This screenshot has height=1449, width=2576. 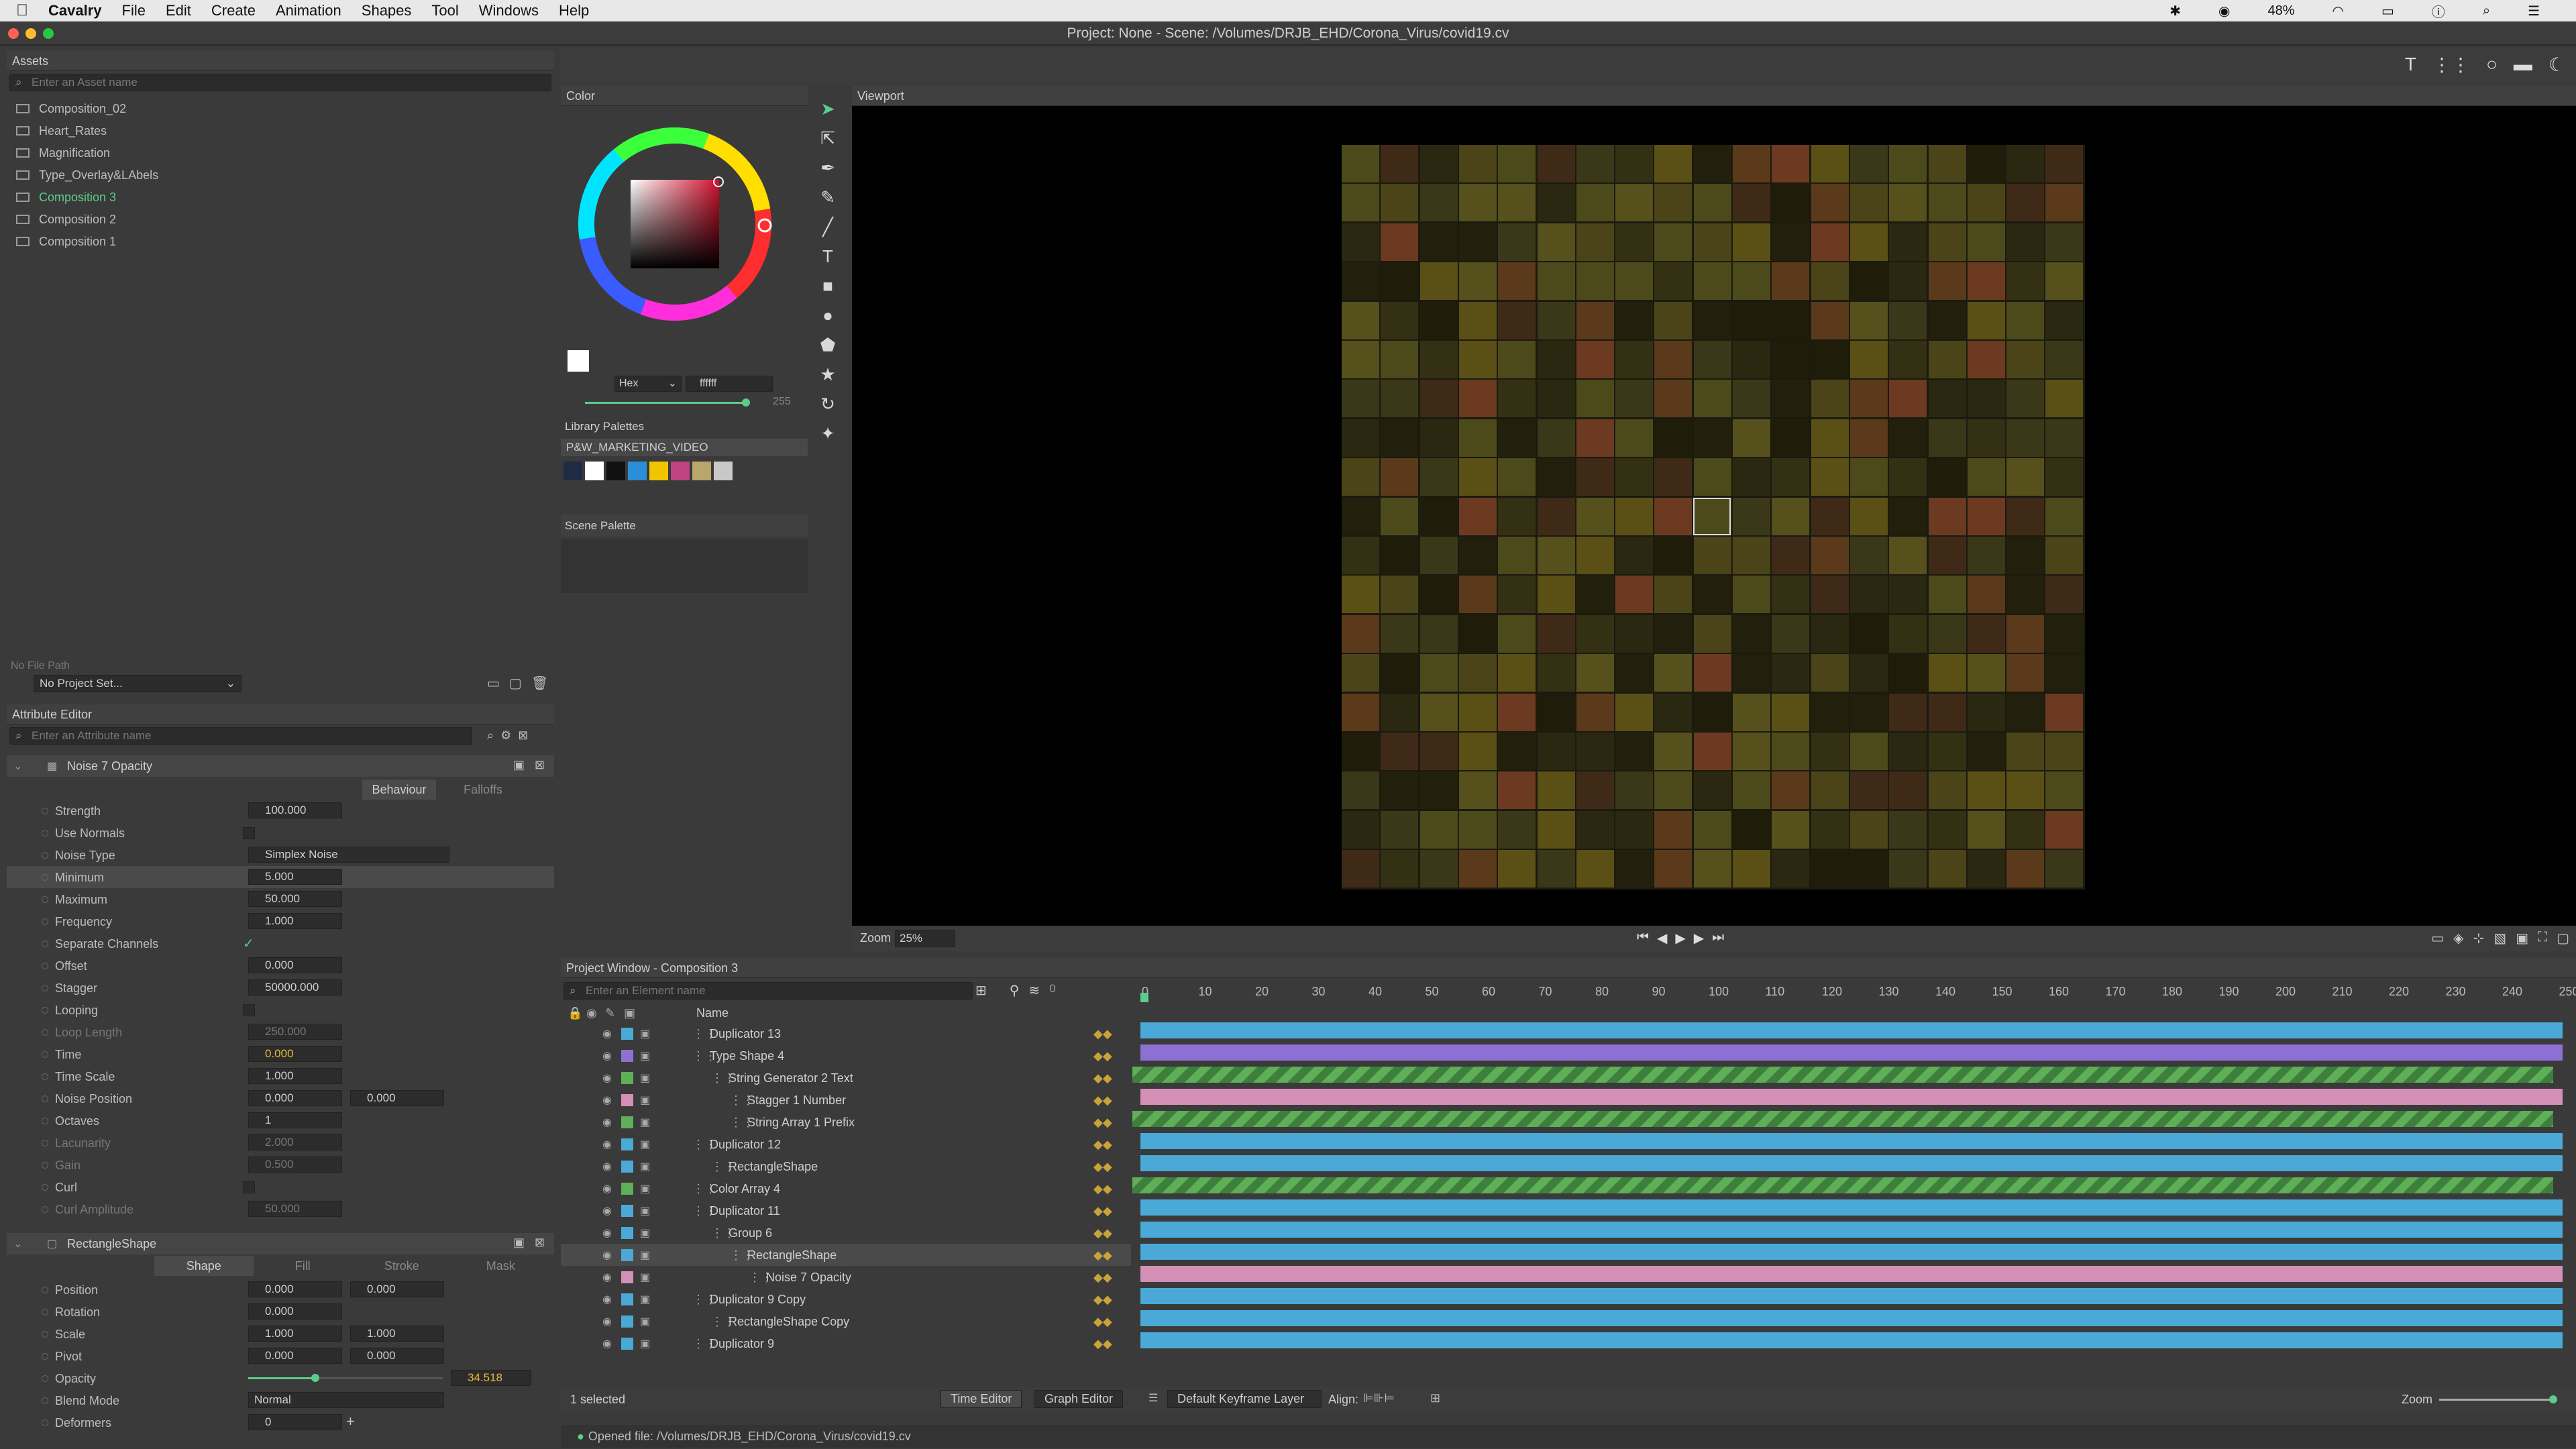 I want to click on layer-row: ◉ ▣ ⋮⋮ Group 6 ◆◆, so click(x=846, y=1233).